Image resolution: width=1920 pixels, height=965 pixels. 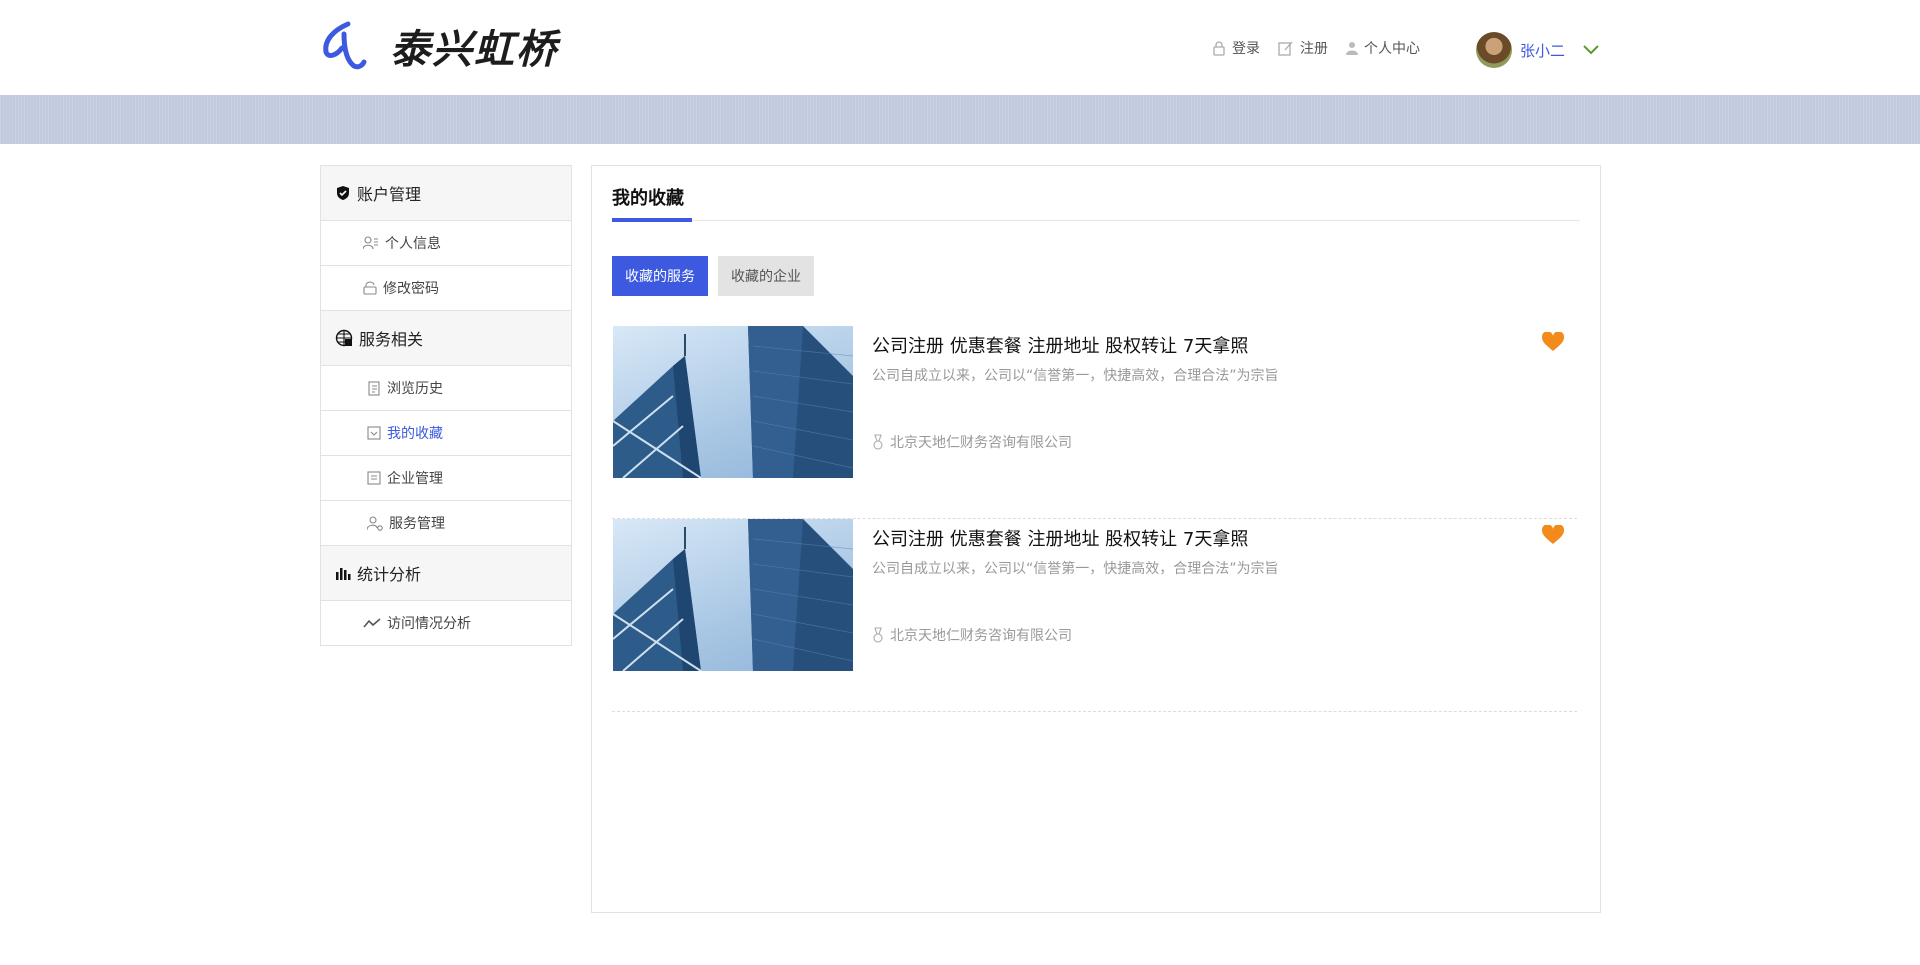 I want to click on sidebar-item-label: 企业管理, so click(x=415, y=479).